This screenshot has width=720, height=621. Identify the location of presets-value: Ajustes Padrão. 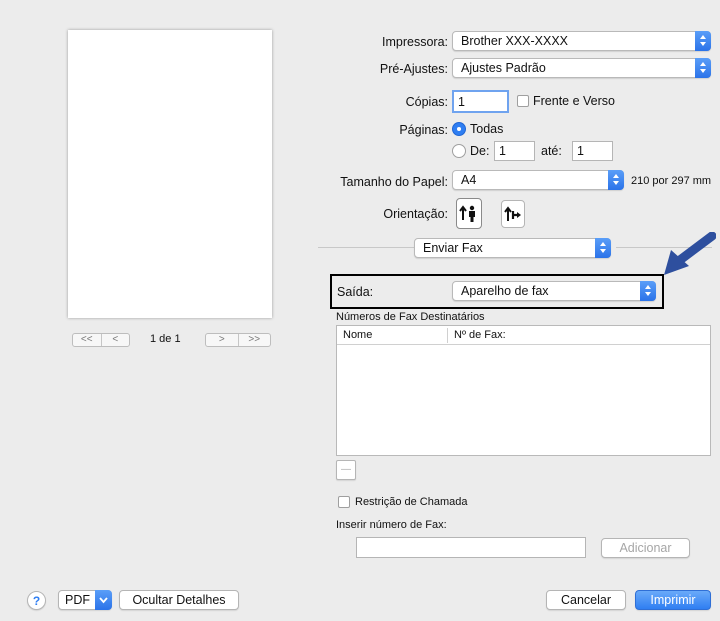
(503, 68).